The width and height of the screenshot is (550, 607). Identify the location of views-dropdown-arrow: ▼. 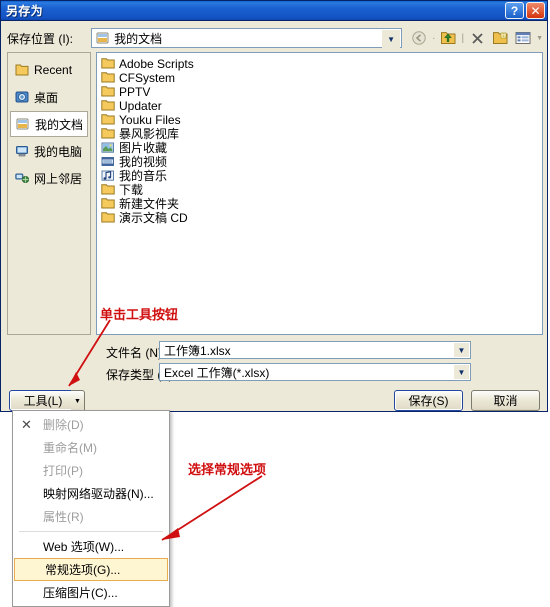
(539, 38).